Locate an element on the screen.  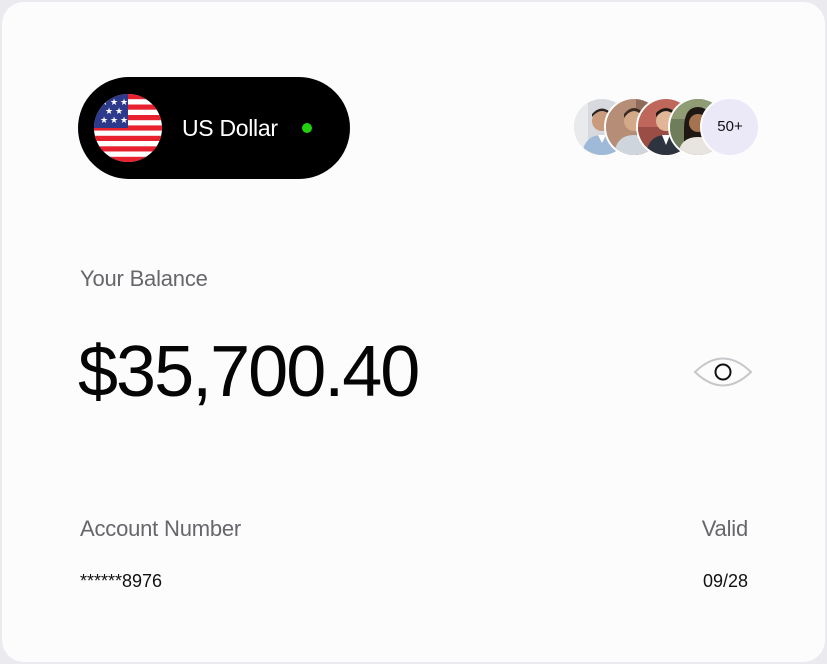
currency-label: US Dollar is located at coordinates (230, 128).